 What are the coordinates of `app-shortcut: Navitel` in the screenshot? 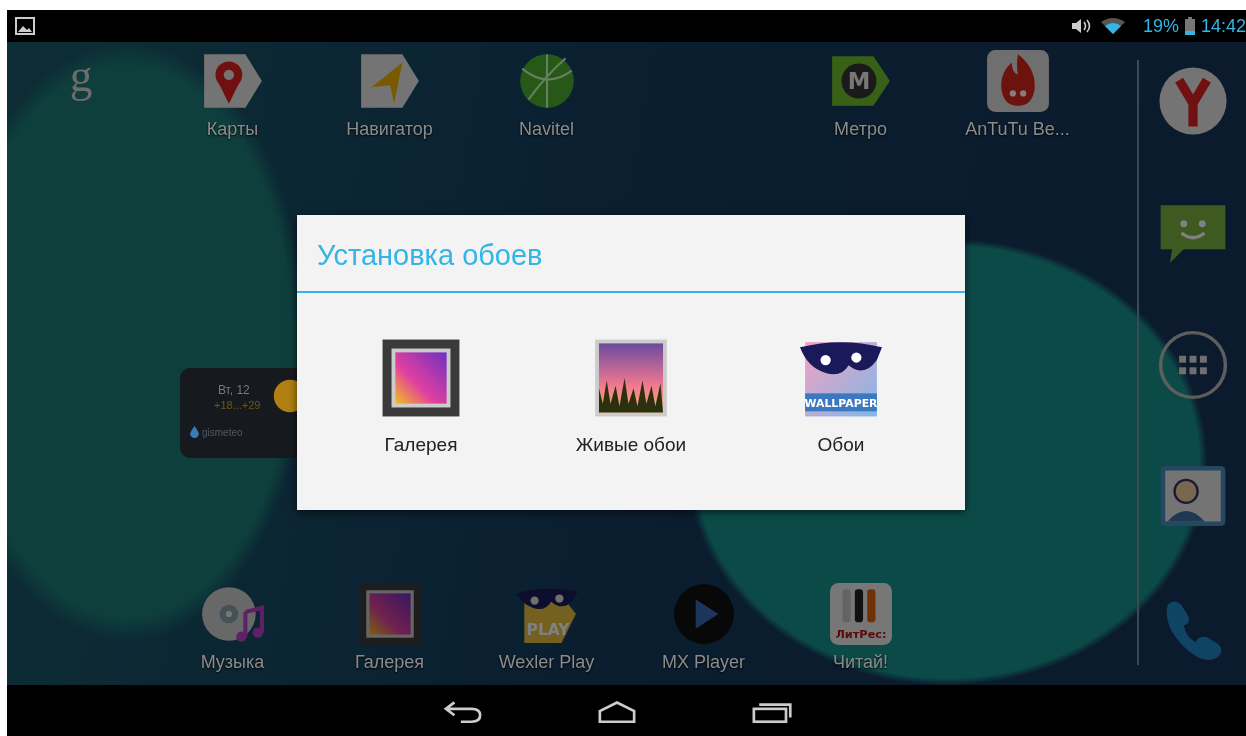 It's located at (546, 95).